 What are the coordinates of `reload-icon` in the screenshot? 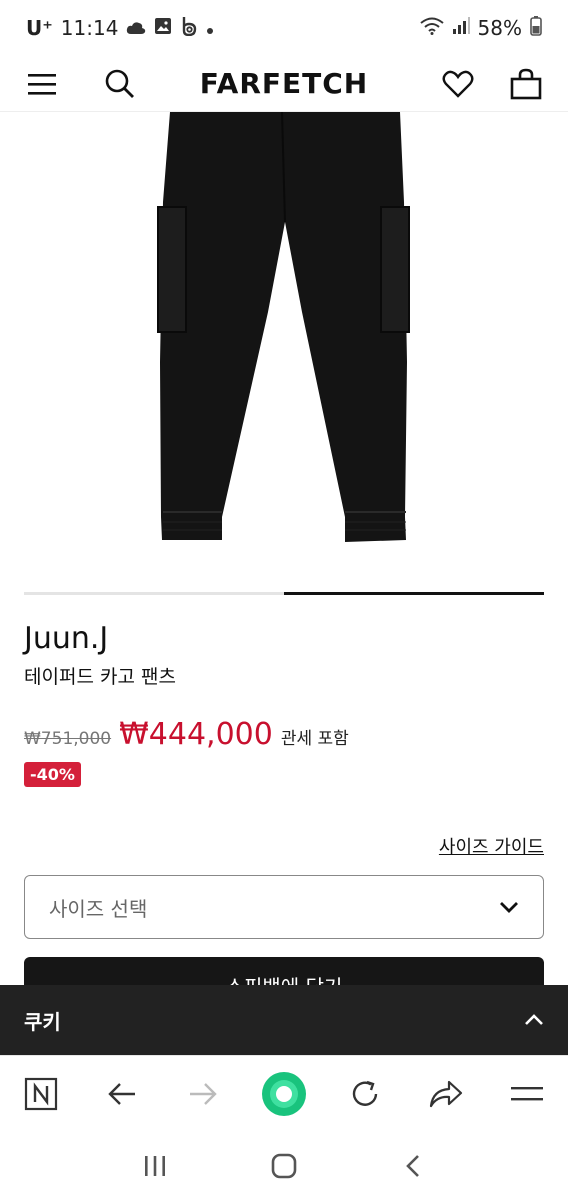 It's located at (365, 1094).